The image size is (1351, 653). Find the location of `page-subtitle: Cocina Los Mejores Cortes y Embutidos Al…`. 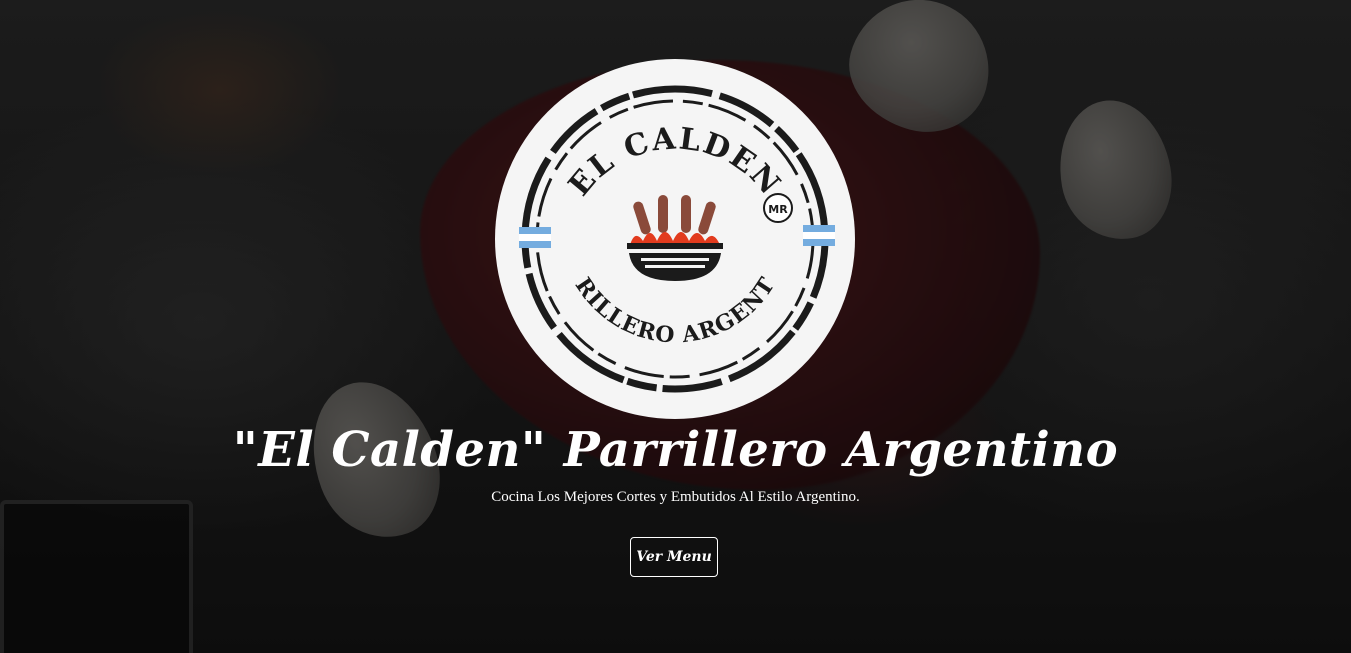

page-subtitle: Cocina Los Mejores Cortes y Embutidos Al… is located at coordinates (675, 497).